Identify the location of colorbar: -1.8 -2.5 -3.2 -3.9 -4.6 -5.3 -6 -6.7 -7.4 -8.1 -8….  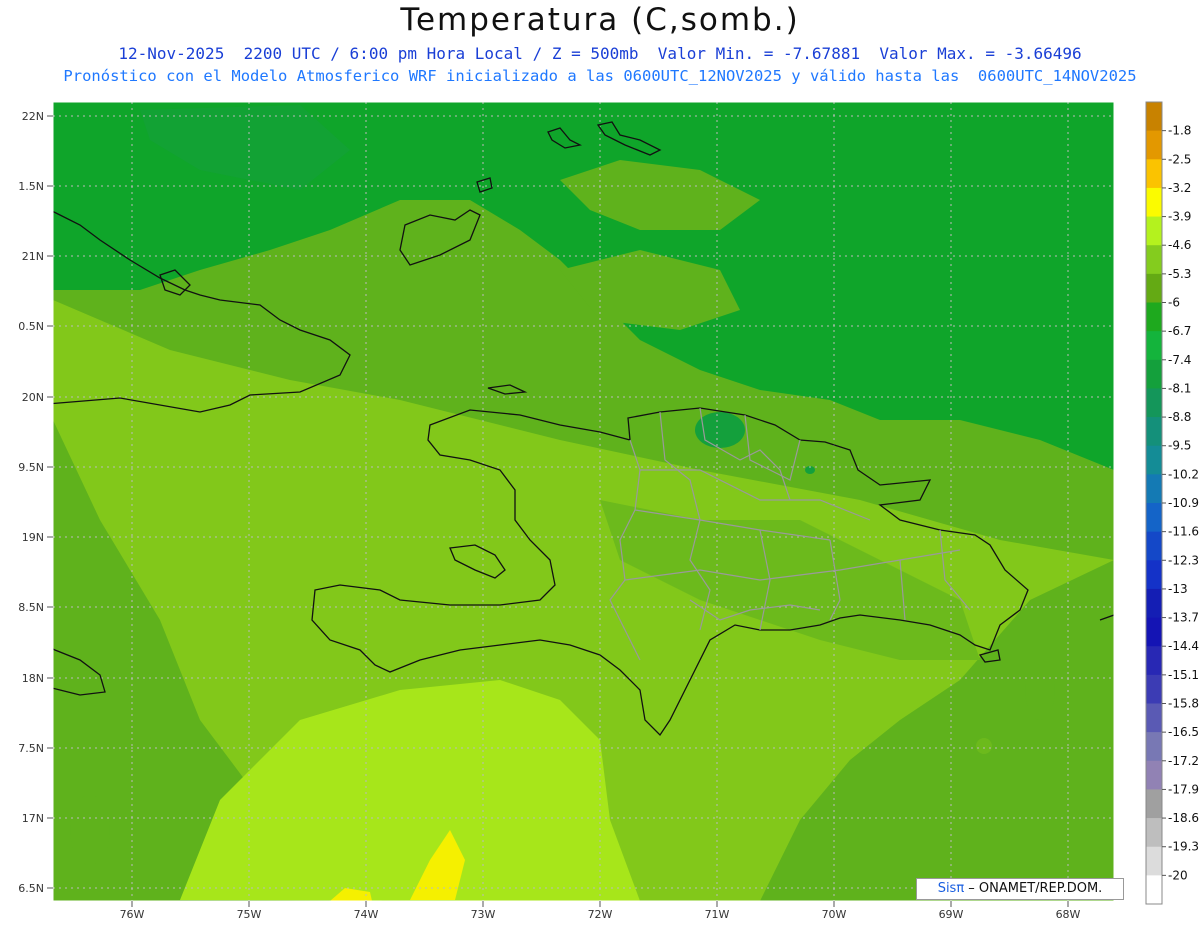
(1172, 503).